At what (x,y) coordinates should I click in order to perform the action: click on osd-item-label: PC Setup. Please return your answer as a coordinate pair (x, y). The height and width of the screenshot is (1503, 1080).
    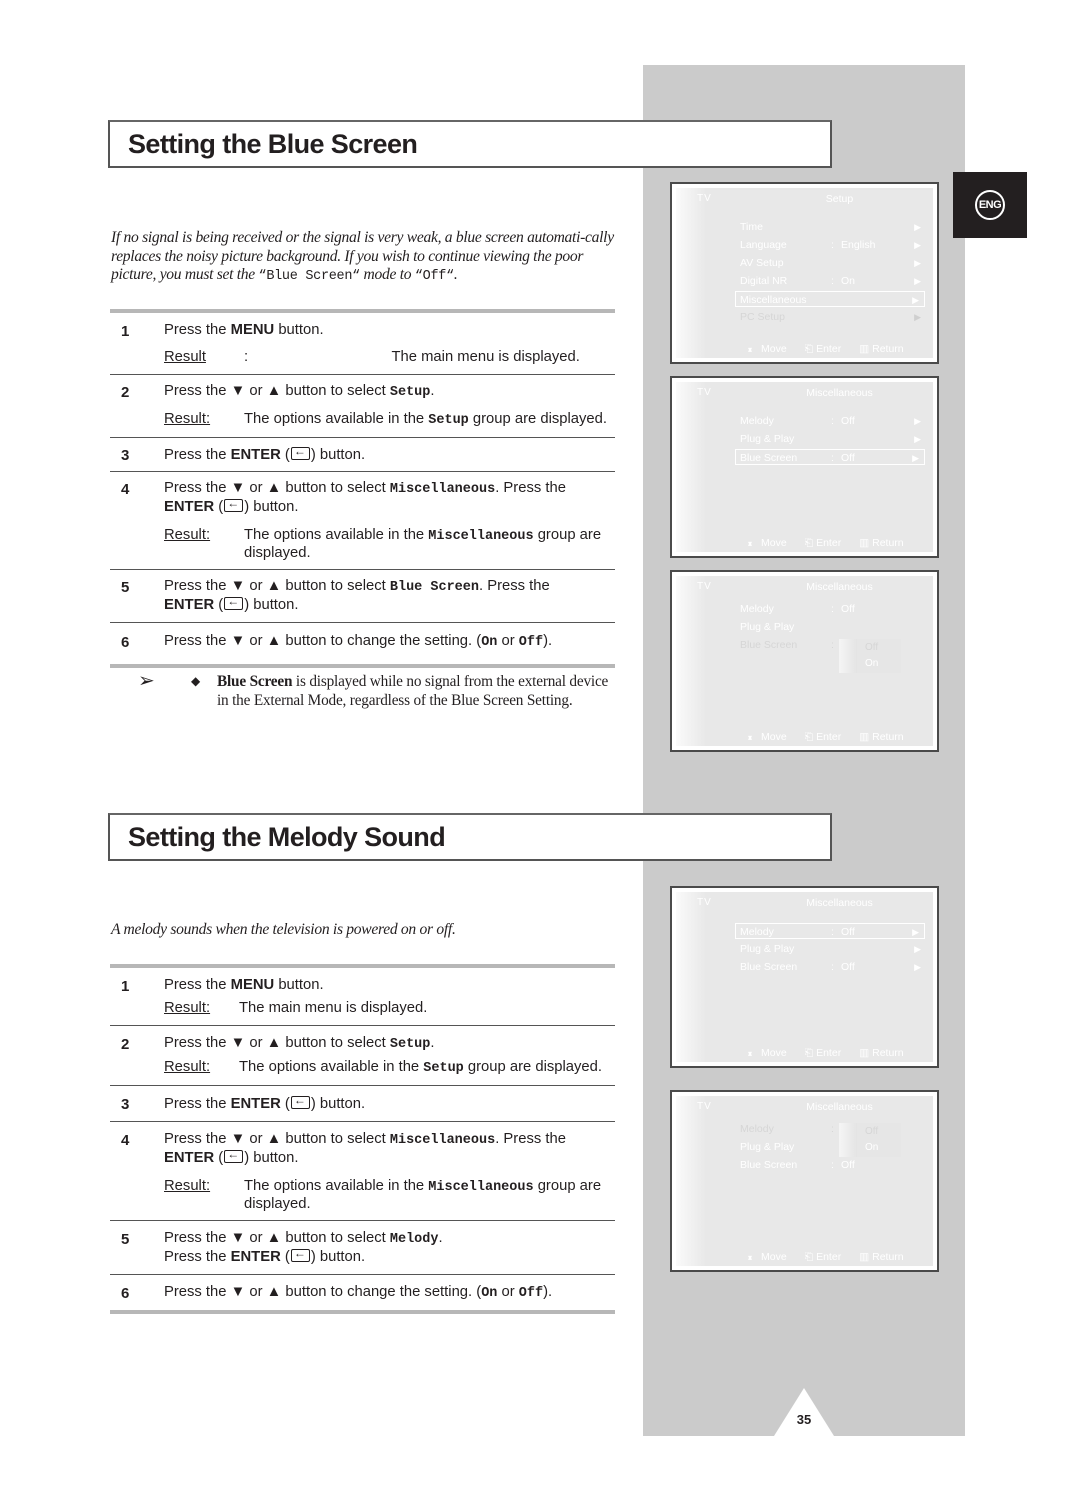
    Looking at the image, I should click on (762, 317).